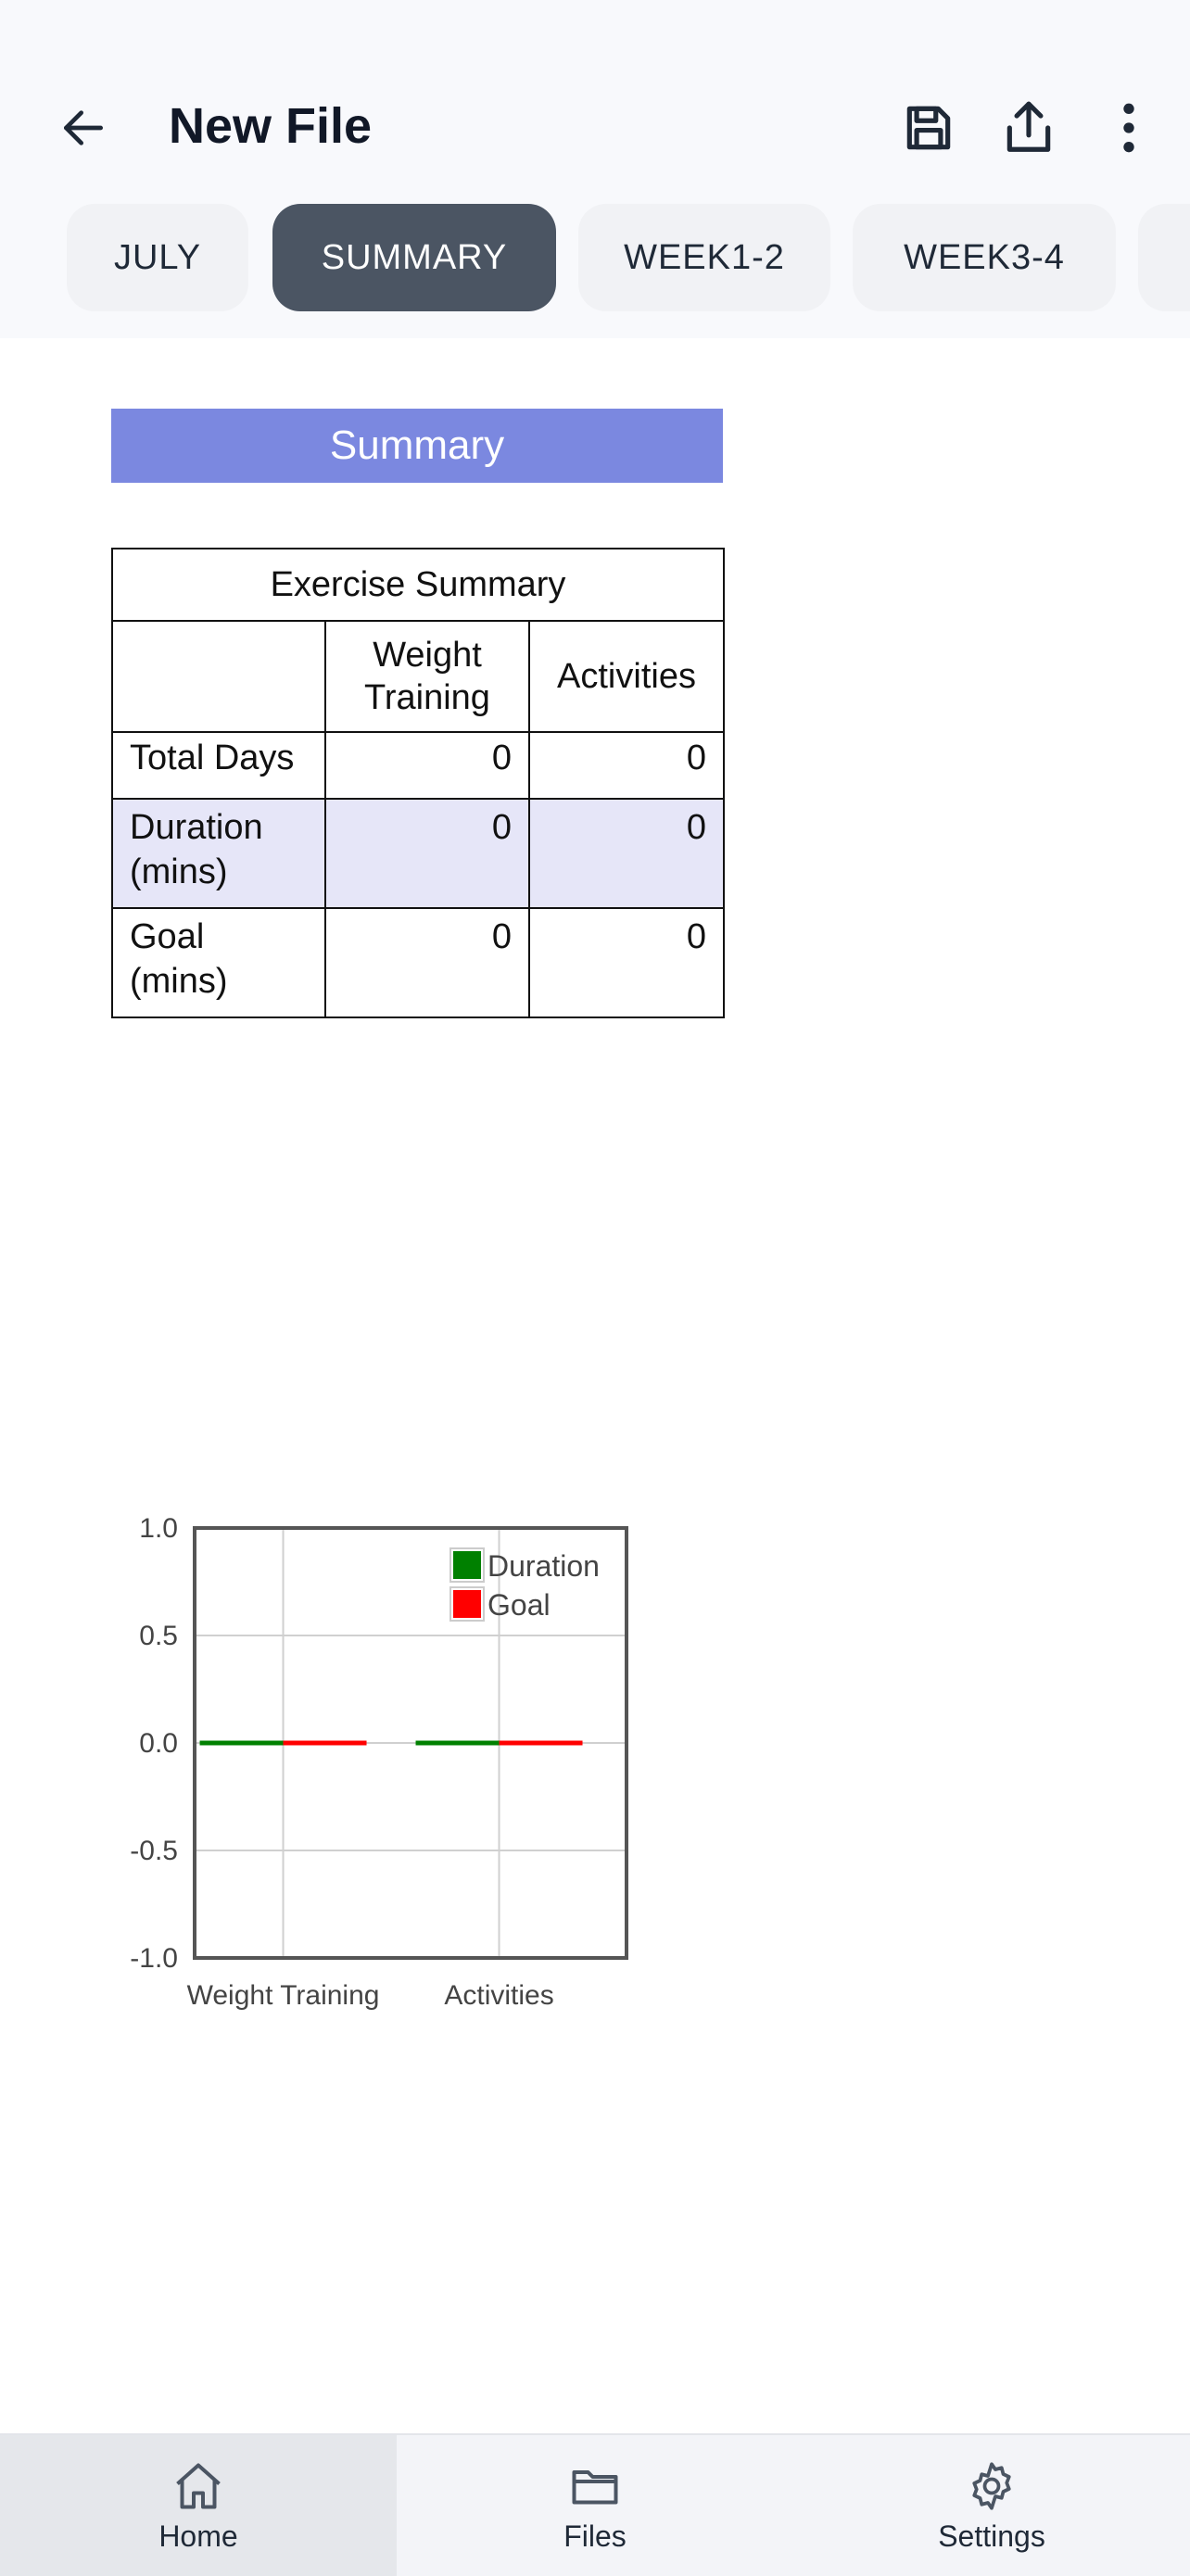 The height and width of the screenshot is (2576, 1190). What do you see at coordinates (158, 1636) in the screenshot?
I see `y-tick-label: 0.5` at bounding box center [158, 1636].